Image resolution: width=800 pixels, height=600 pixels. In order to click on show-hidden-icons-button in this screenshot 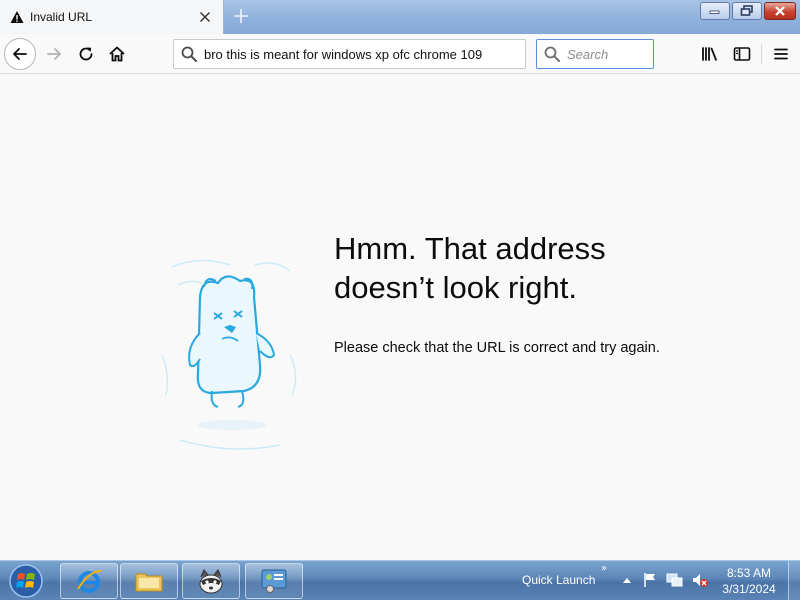, I will do `click(627, 580)`.